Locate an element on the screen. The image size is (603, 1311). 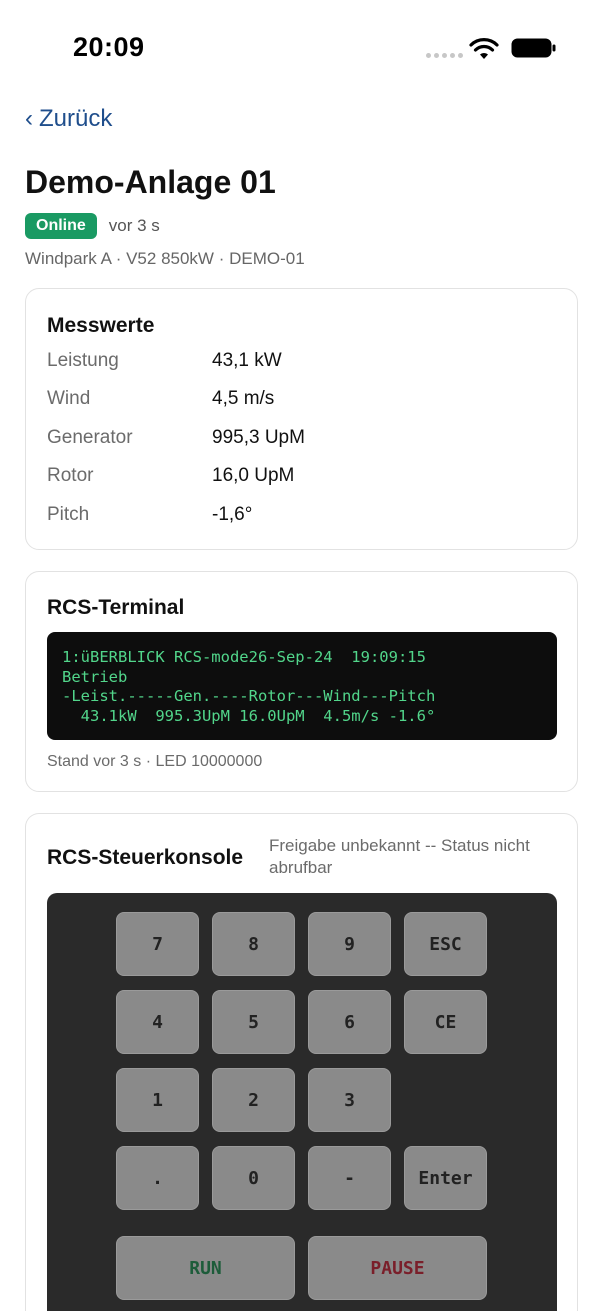
metric-row-power: Leistung 43,1 kW is located at coordinates (164, 361).